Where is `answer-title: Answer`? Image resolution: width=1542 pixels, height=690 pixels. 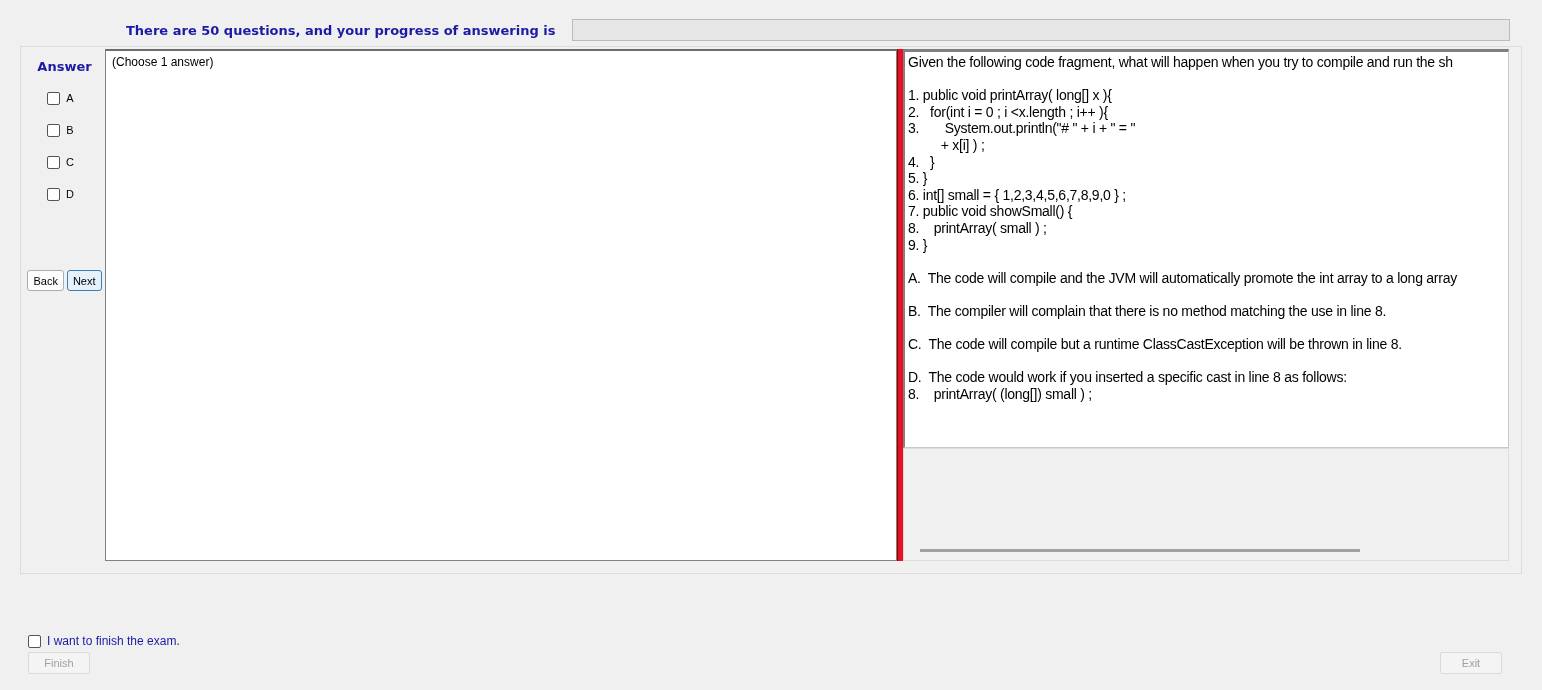
answer-title: Answer is located at coordinates (64, 66).